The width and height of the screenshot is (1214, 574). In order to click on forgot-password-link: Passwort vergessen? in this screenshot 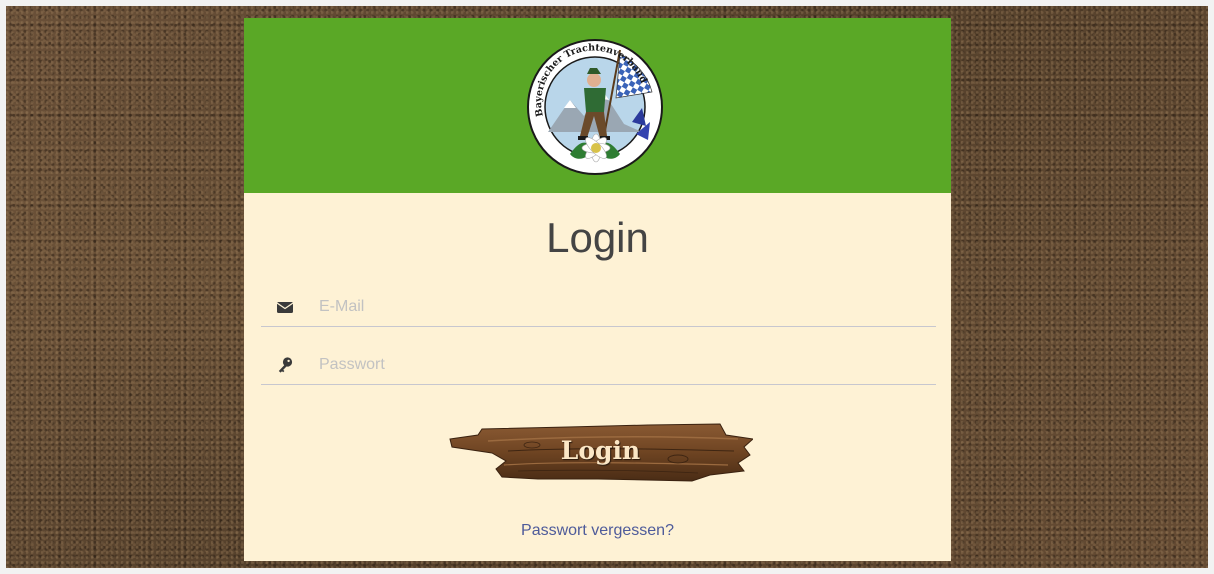, I will do `click(597, 531)`.